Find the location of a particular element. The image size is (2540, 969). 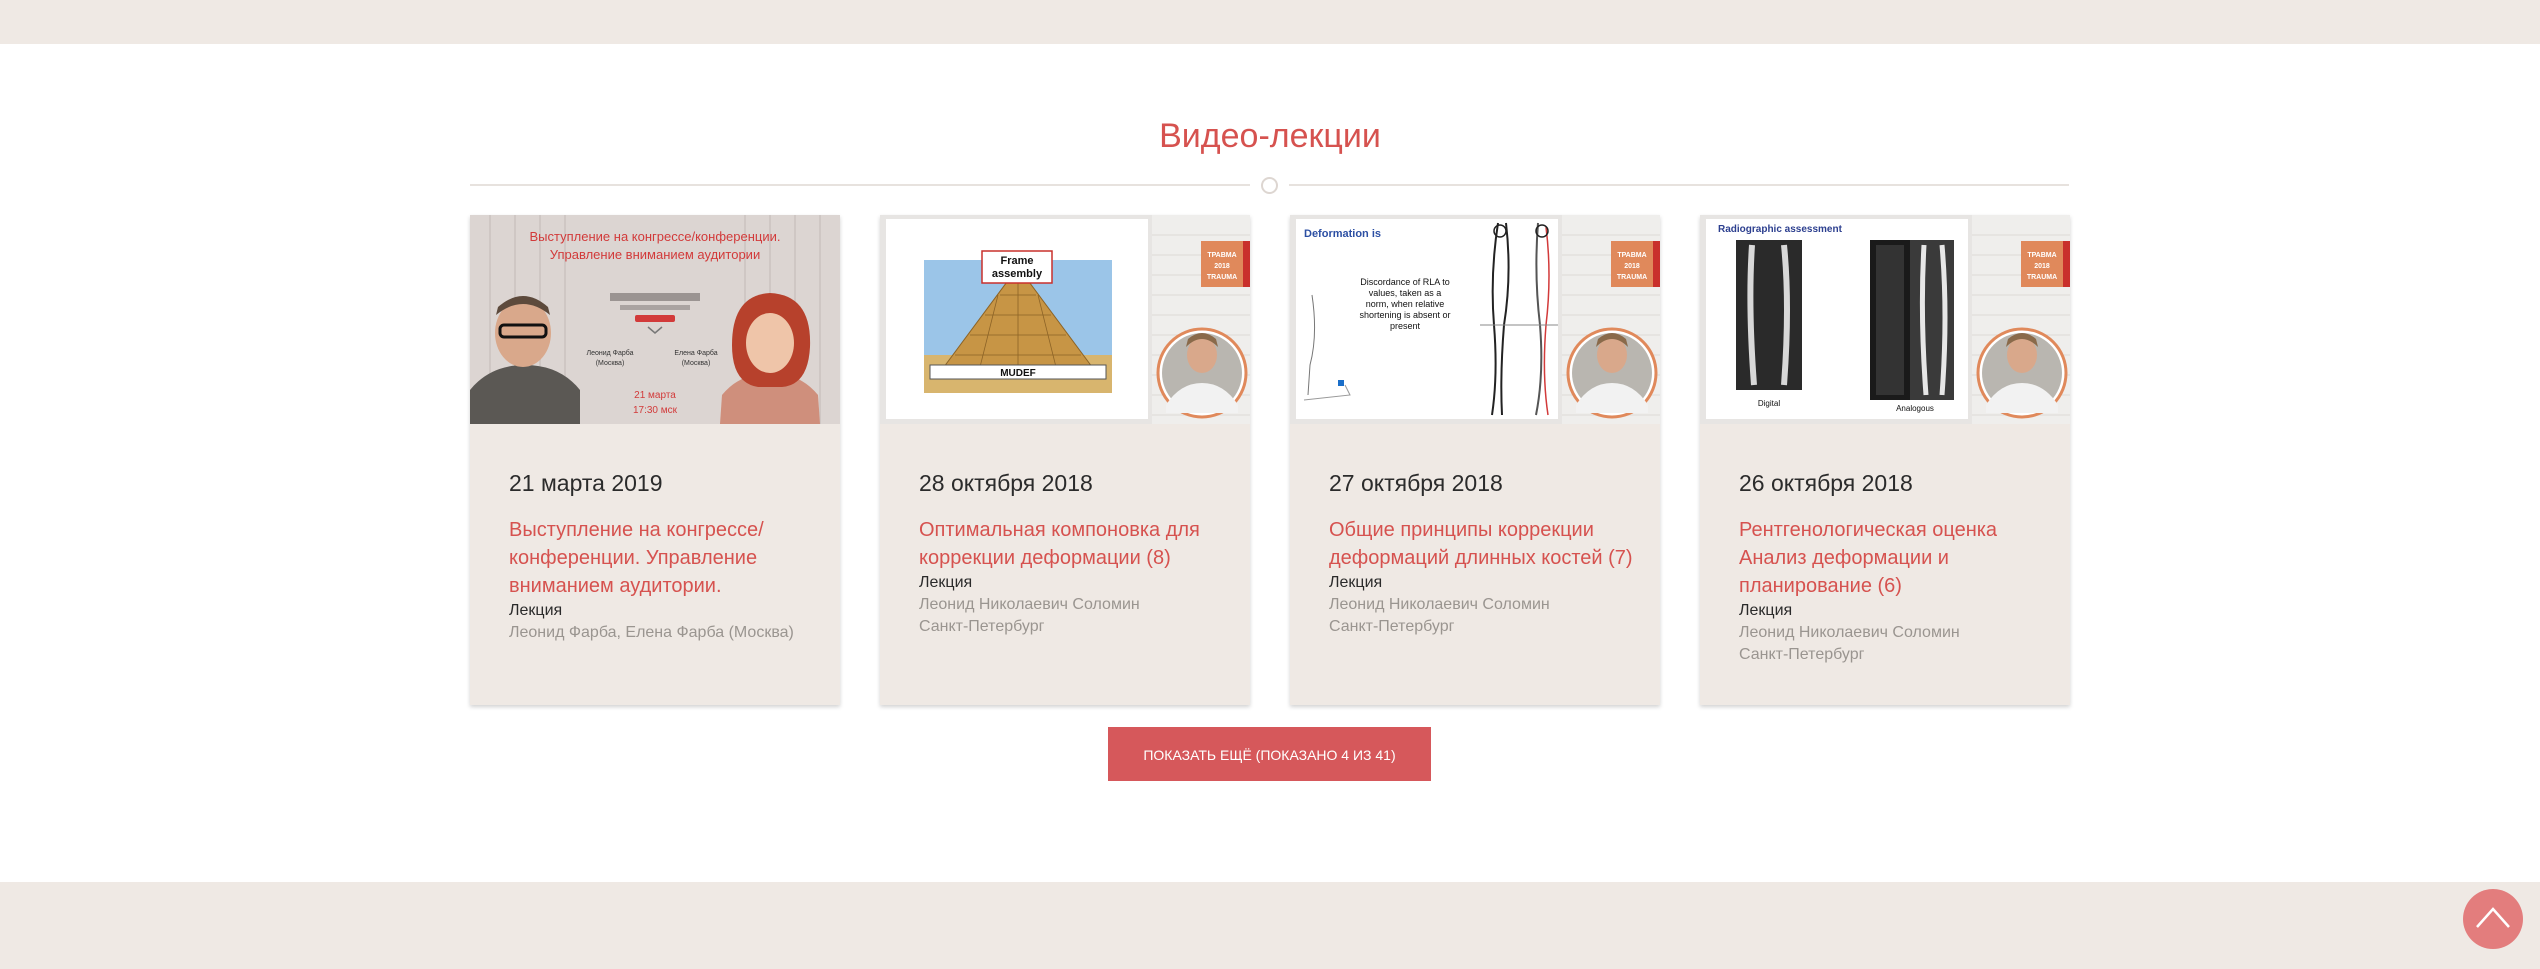

card-date: 28 октября 2018 is located at coordinates (1006, 483).